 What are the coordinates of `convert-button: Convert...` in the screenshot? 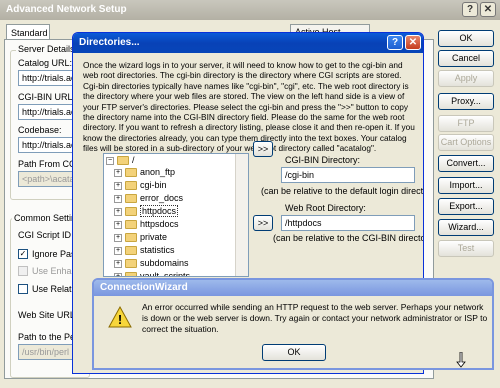 It's located at (466, 163).